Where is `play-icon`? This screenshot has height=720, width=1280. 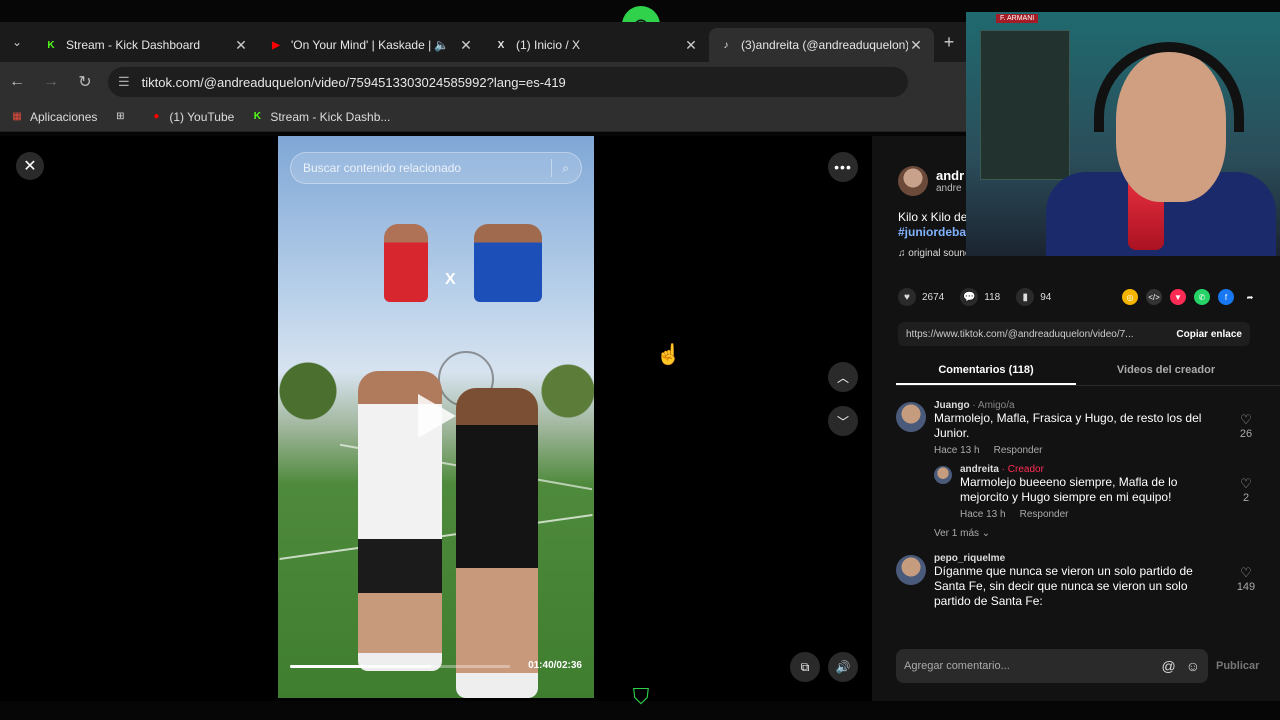
play-icon is located at coordinates (437, 416).